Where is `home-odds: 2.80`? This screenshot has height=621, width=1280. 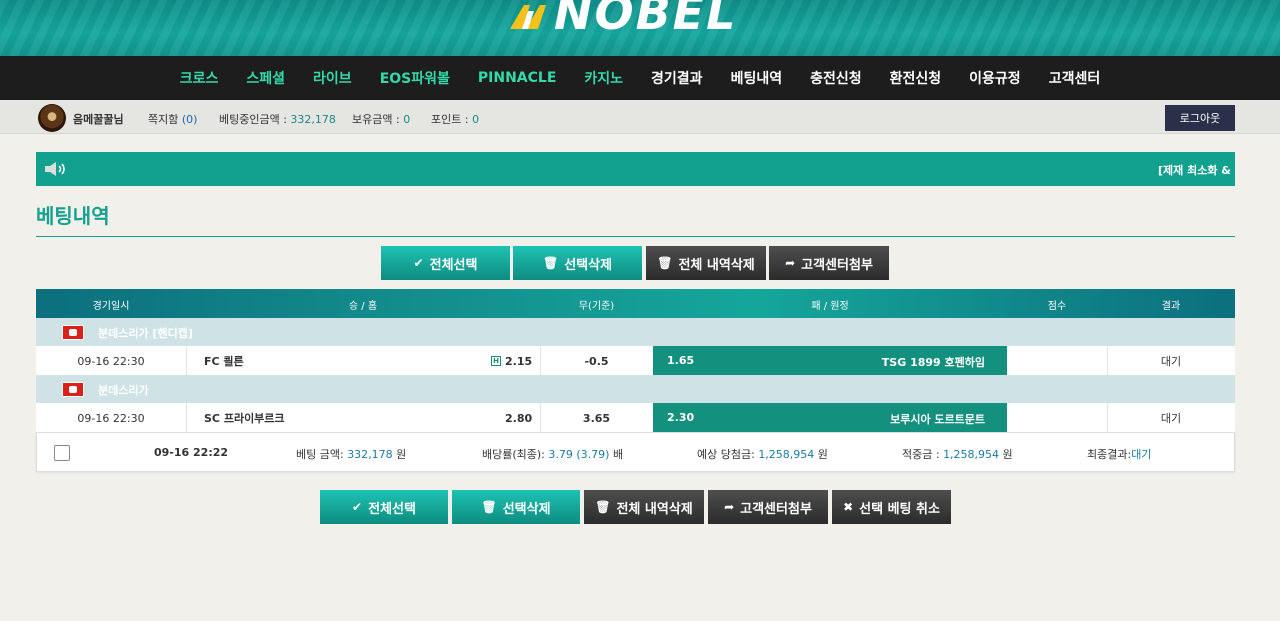
home-odds: 2.80 is located at coordinates (518, 418).